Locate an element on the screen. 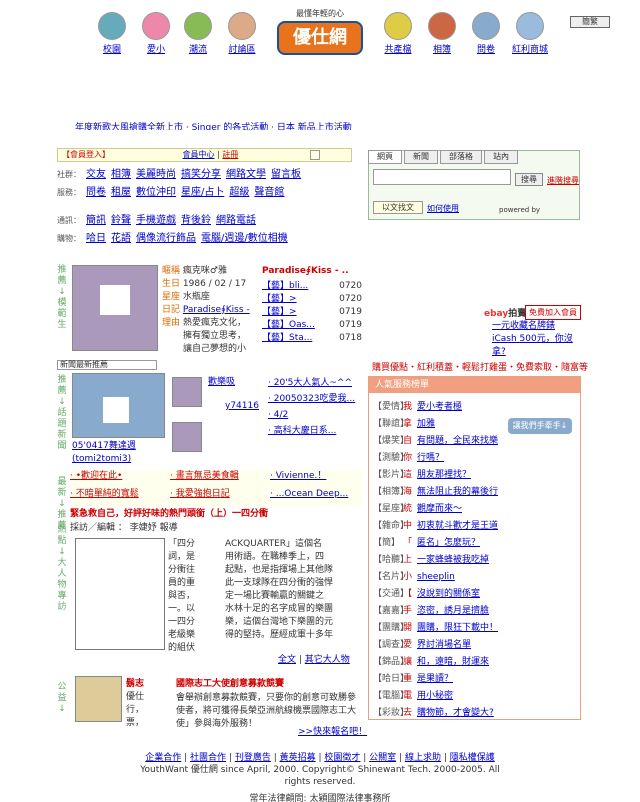  hot-link: 朋友那裡找？ is located at coordinates (444, 475).